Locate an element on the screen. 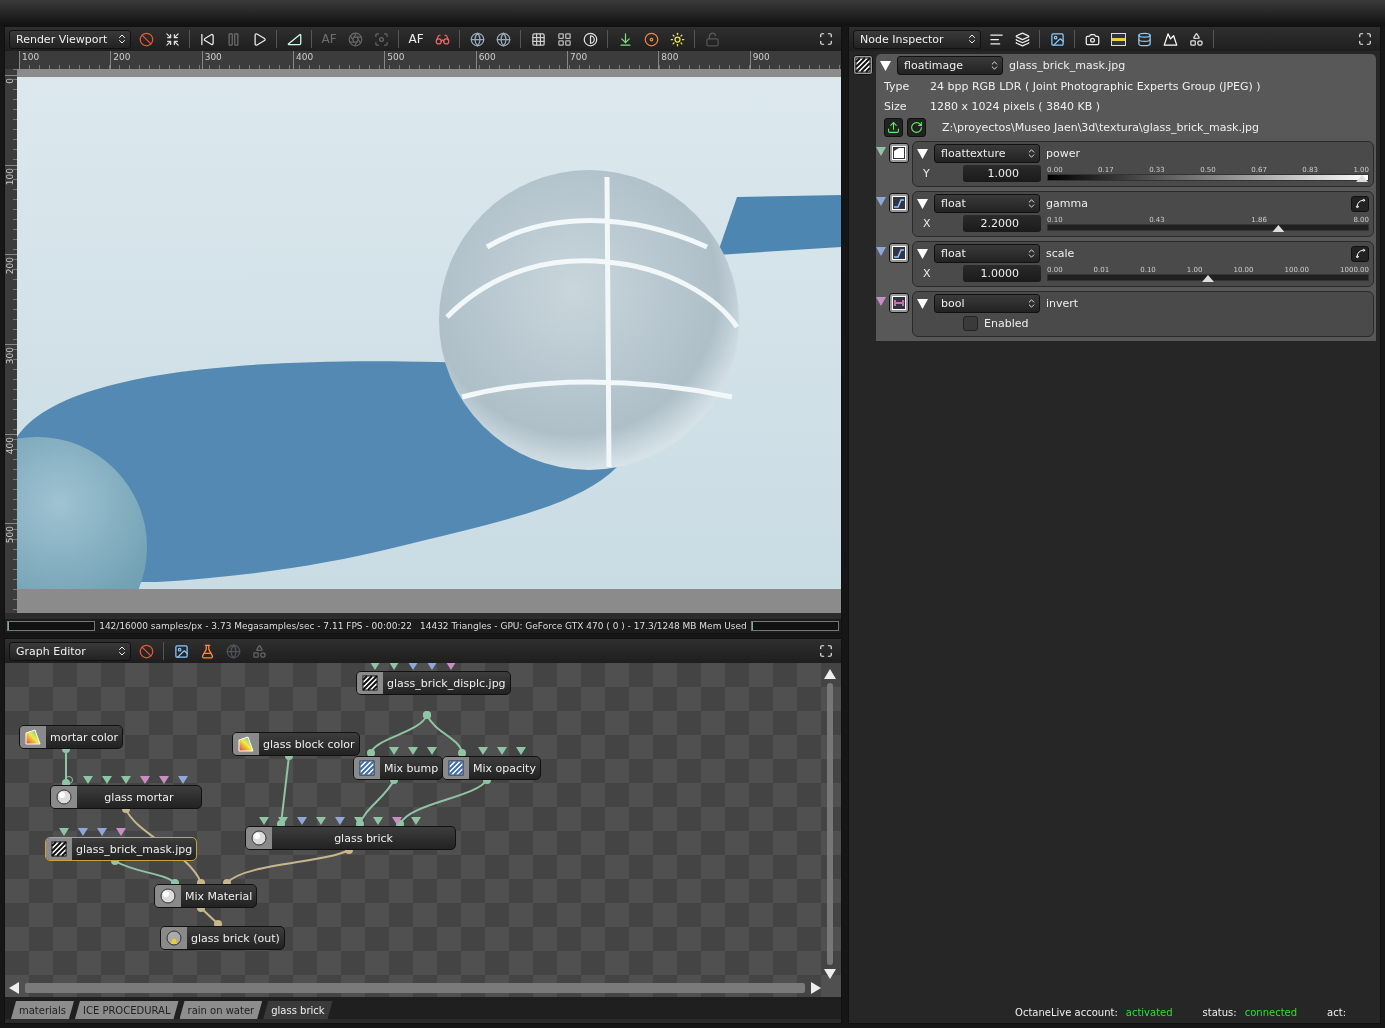 This screenshot has width=1385, height=1028. scroll-left-icon is located at coordinates (14, 988).